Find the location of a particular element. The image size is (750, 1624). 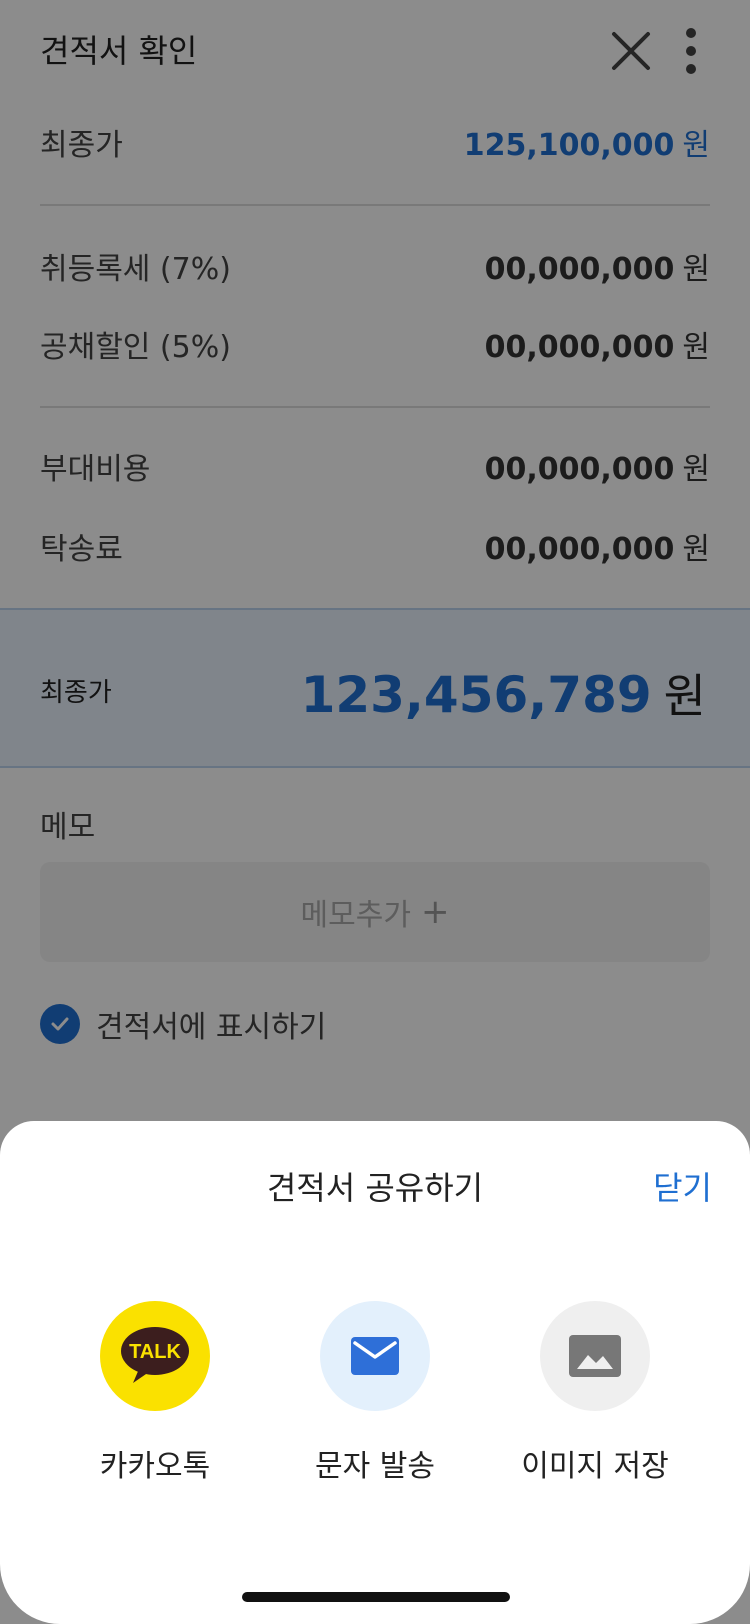

share-save-image: 이미지 저장 is located at coordinates (595, 1393).